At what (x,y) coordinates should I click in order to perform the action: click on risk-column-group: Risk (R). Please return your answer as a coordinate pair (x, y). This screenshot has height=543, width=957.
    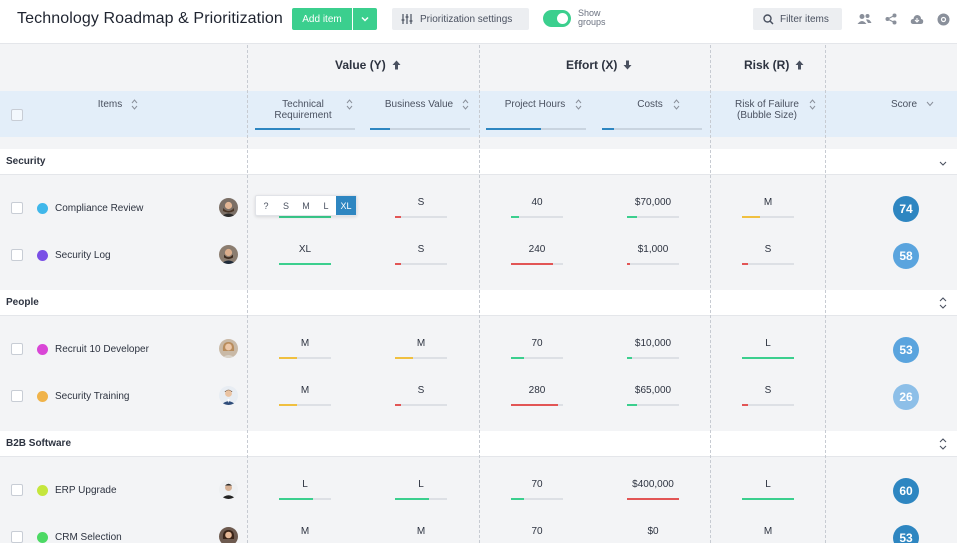
    Looking at the image, I should click on (774, 65).